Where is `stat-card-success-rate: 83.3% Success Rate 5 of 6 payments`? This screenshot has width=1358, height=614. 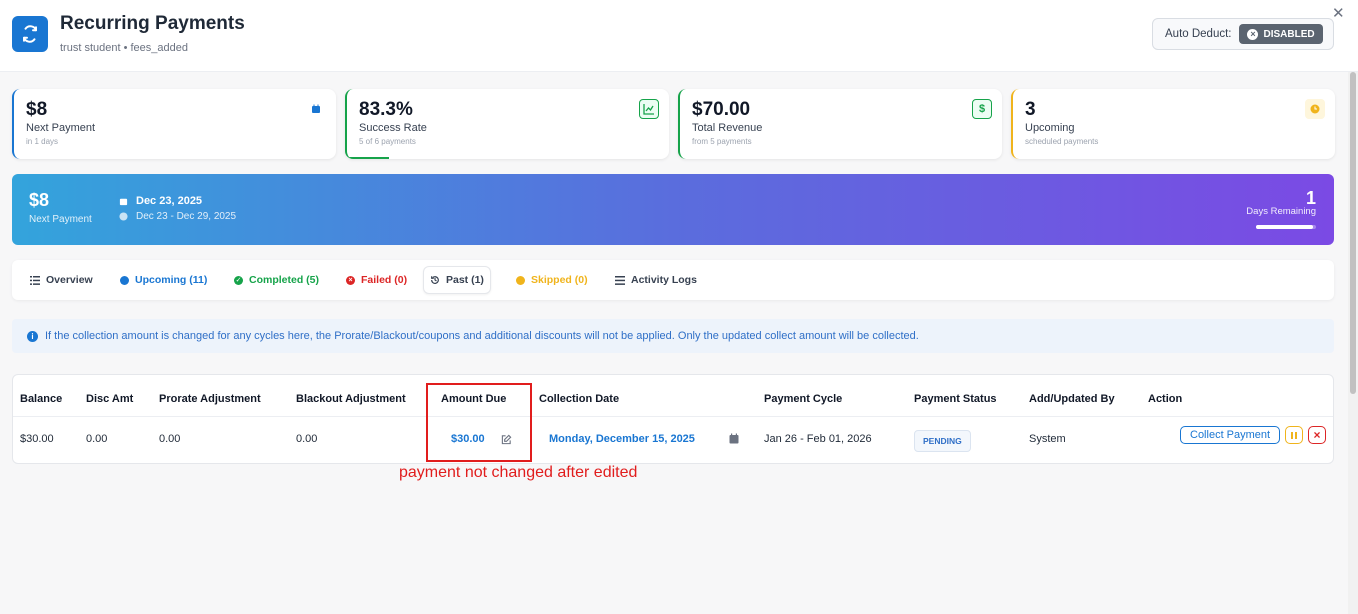
stat-card-success-rate: 83.3% Success Rate 5 of 6 payments is located at coordinates (507, 124).